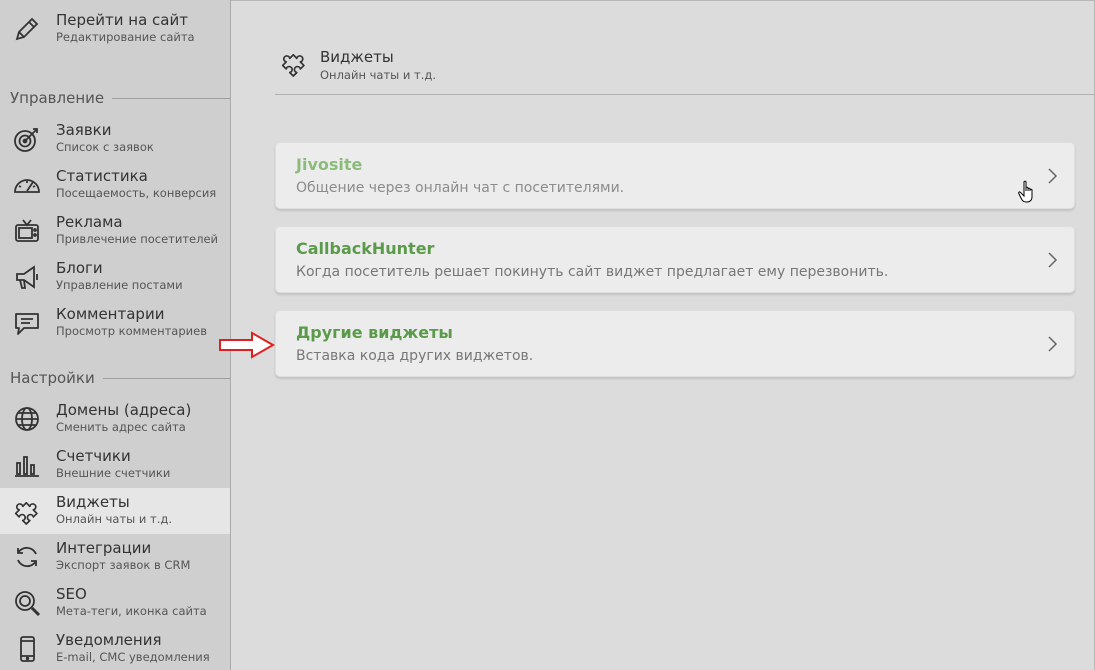  What do you see at coordinates (104, 548) in the screenshot?
I see `nav-title: Интеграции` at bounding box center [104, 548].